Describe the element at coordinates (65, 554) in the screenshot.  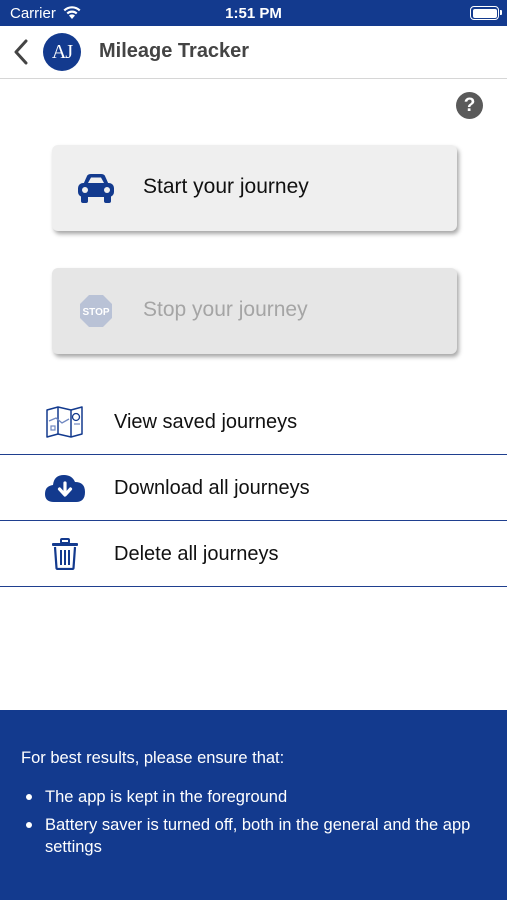
I see `trash-icon` at that location.